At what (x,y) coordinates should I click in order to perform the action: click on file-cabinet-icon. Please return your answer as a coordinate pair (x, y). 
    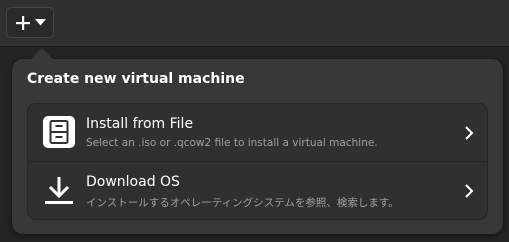
    Looking at the image, I should click on (59, 132).